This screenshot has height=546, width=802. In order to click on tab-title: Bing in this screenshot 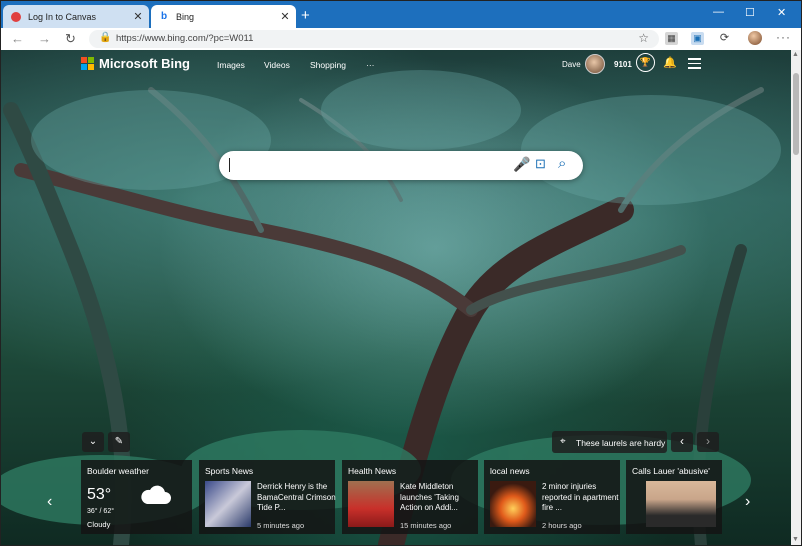, I will do `click(185, 16)`.